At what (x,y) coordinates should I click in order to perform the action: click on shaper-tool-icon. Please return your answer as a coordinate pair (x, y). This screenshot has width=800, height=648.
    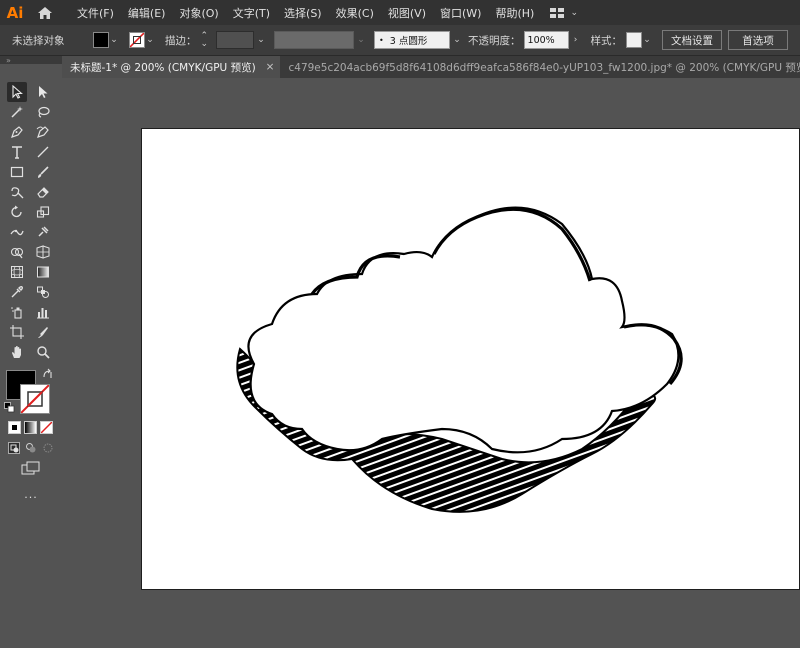
    Looking at the image, I should click on (17, 192).